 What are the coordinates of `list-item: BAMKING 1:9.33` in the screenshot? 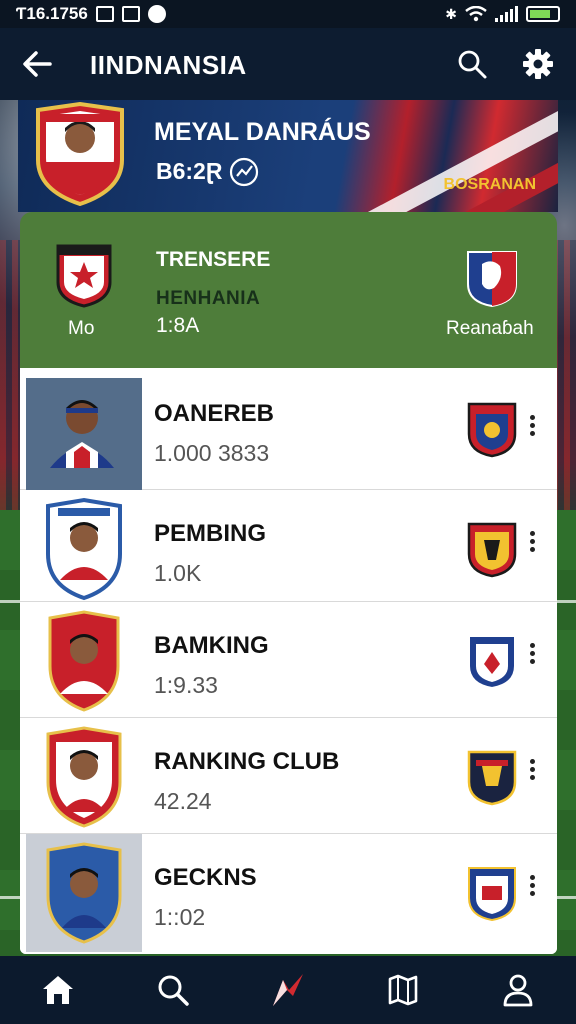 It's located at (288, 660).